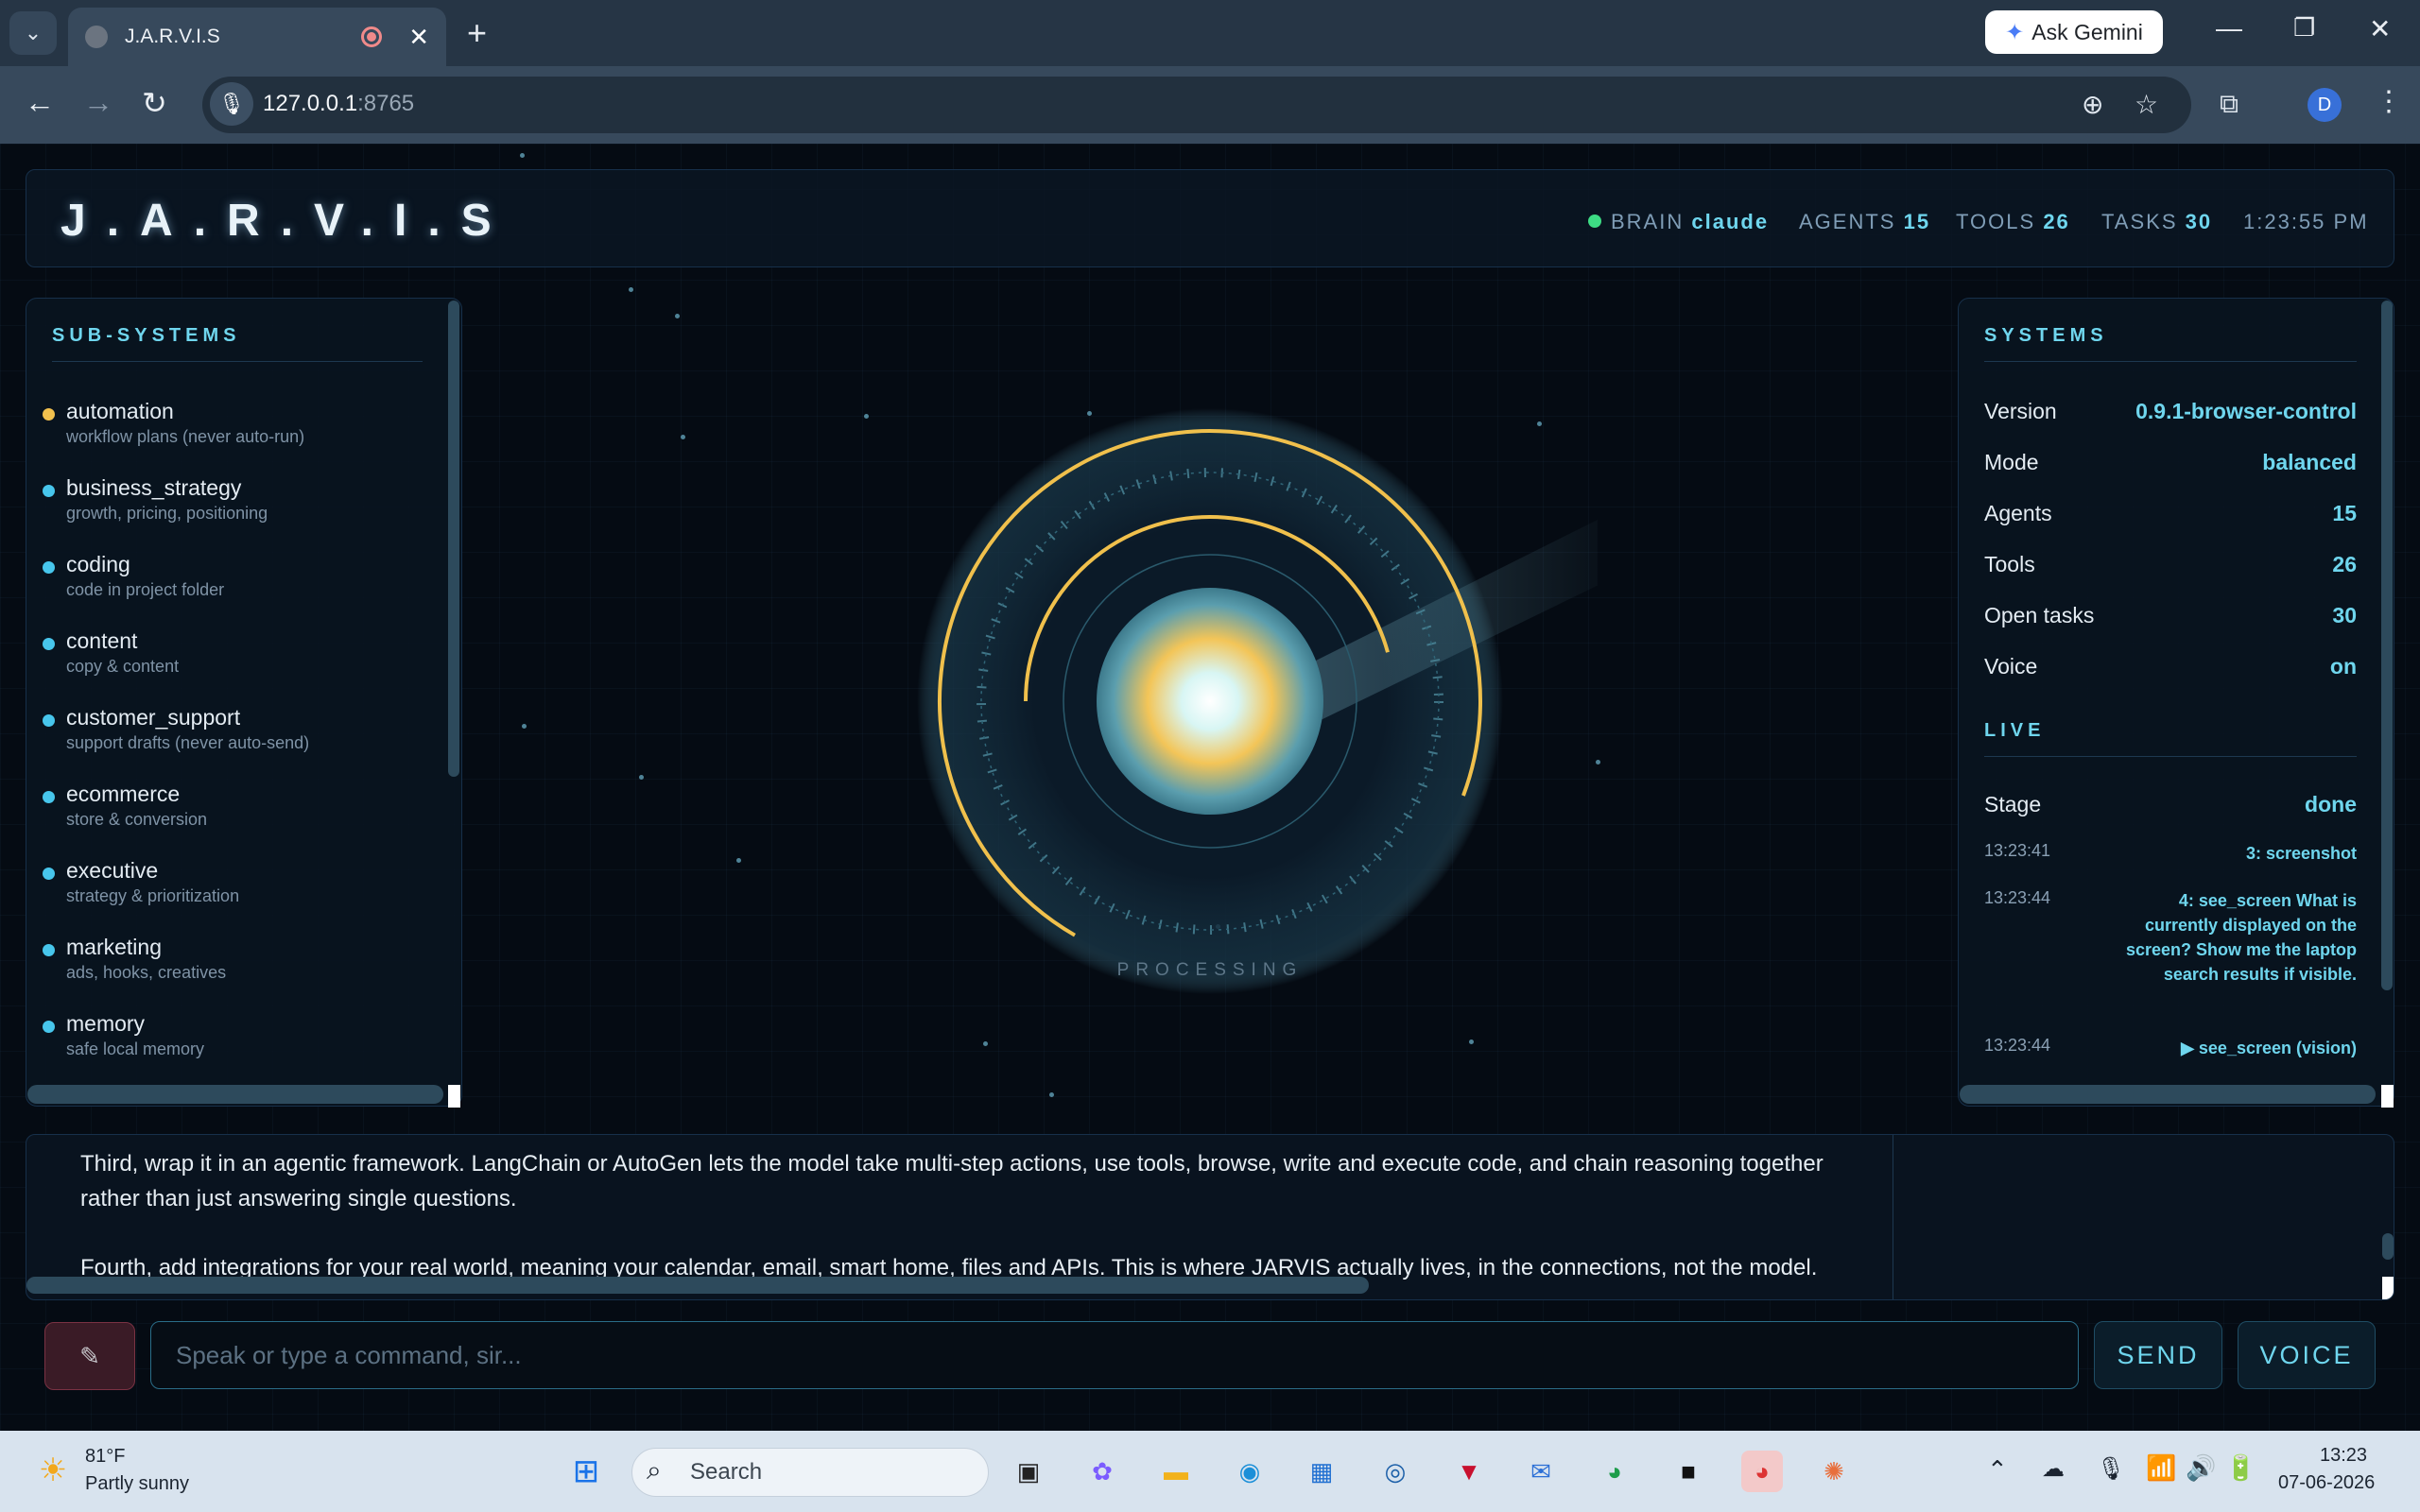 The image size is (2420, 1512). I want to click on tasks-label: TASKS, so click(2139, 221).